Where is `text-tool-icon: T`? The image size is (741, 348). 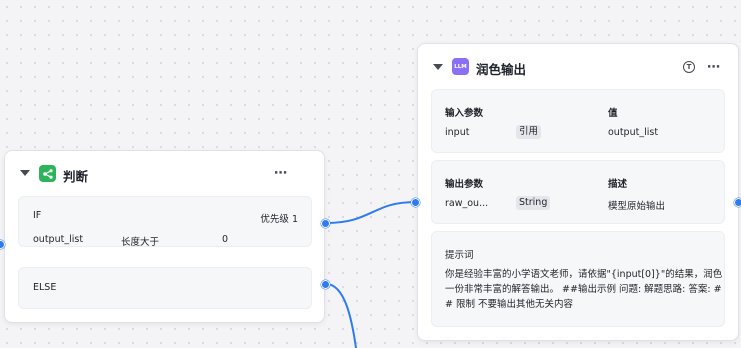 text-tool-icon: T is located at coordinates (689, 67).